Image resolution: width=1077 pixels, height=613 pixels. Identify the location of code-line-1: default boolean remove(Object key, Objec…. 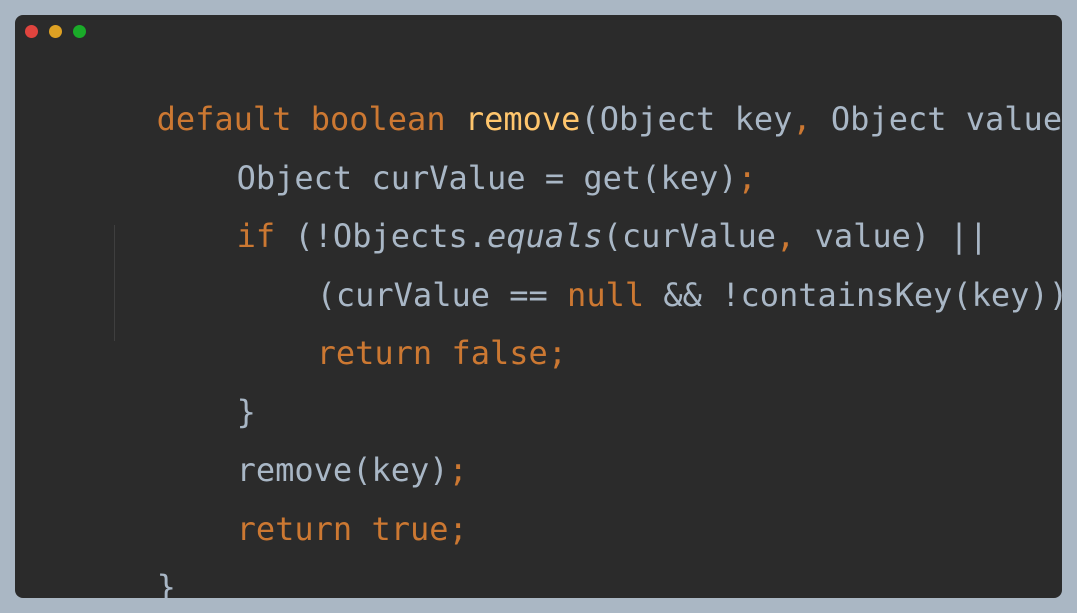
(551, 98).